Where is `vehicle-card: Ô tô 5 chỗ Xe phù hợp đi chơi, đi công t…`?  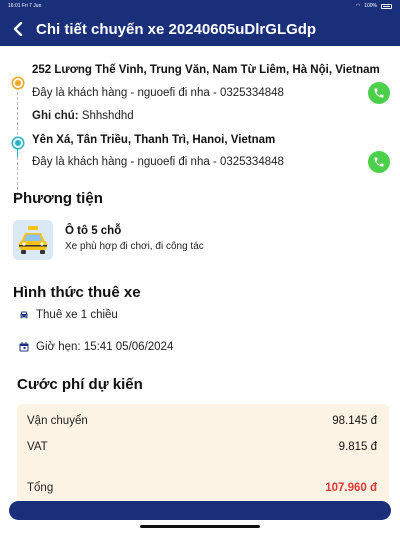 vehicle-card: Ô tô 5 chỗ Xe phù hợp đi chơi, đi công t… is located at coordinates (203, 240).